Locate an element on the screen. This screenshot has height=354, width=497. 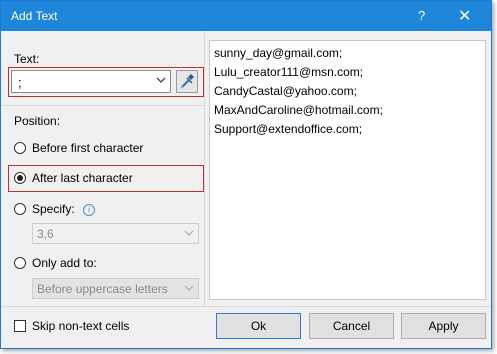
ok-button: Ok is located at coordinates (258, 326).